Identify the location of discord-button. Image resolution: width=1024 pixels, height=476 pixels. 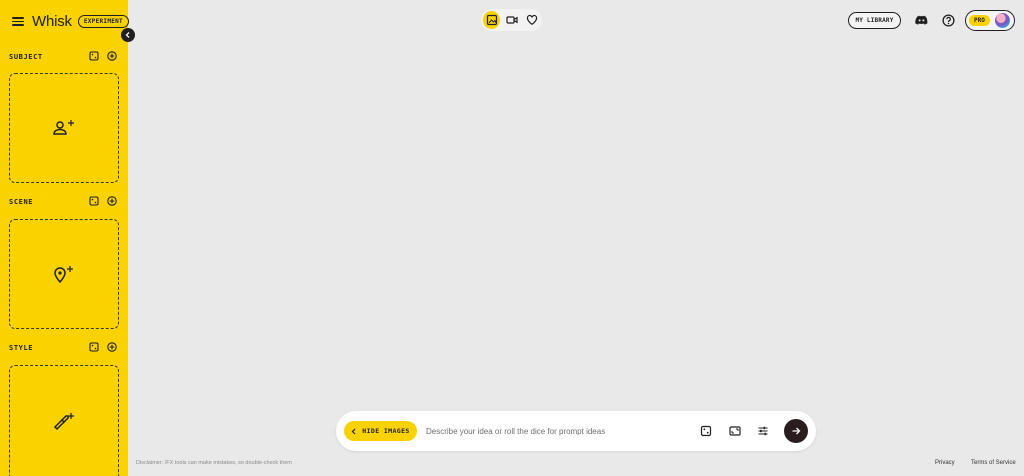
(921, 20).